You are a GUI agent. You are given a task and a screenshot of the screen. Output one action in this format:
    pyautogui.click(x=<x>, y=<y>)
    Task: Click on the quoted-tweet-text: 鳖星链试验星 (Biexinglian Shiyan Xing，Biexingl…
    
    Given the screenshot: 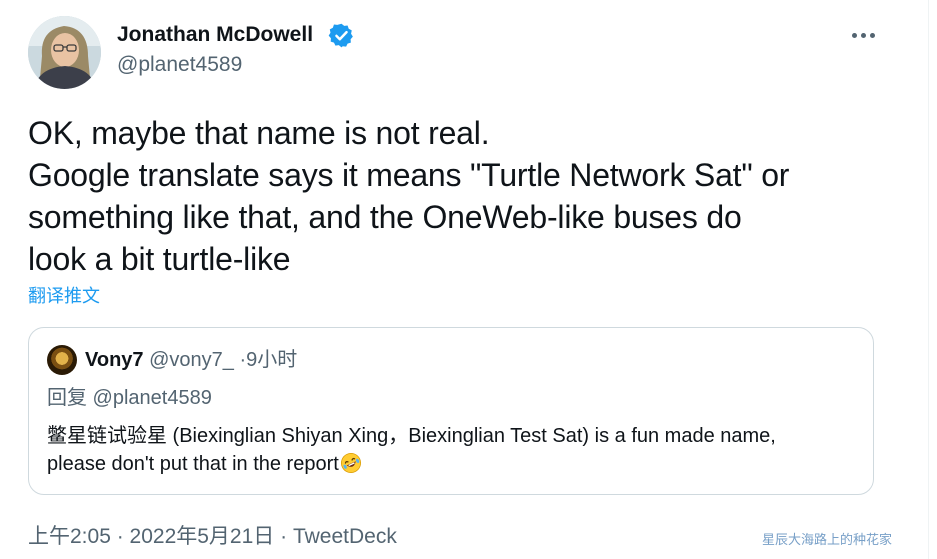 What is the action you would take?
    pyautogui.click(x=457, y=450)
    